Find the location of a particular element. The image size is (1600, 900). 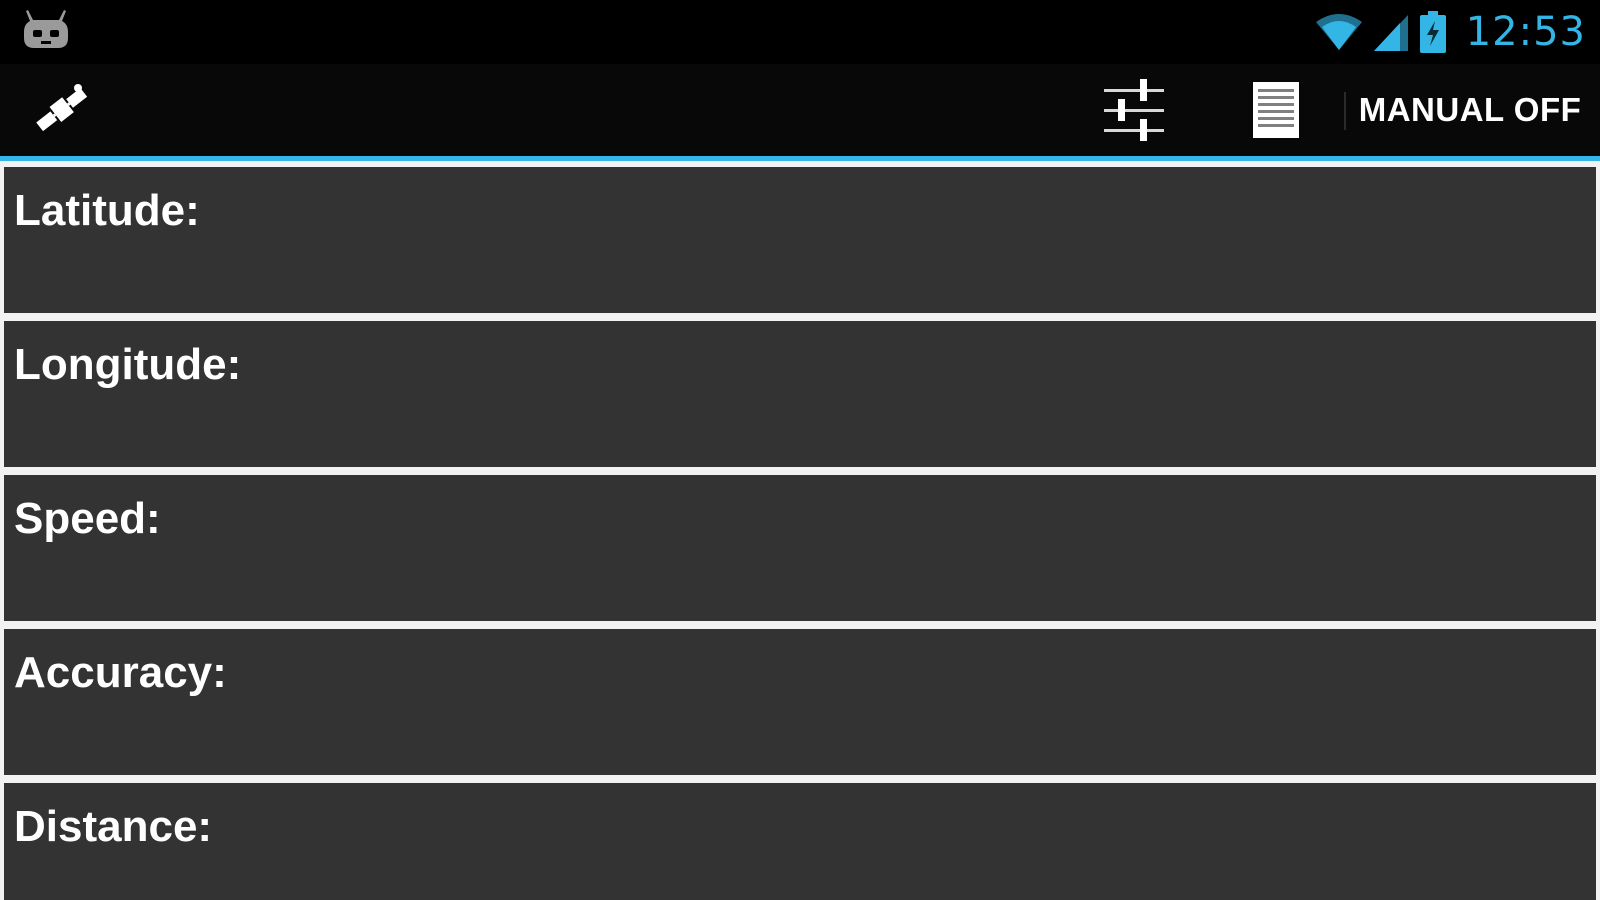

longitude-label: Longitude: is located at coordinates (128, 364).